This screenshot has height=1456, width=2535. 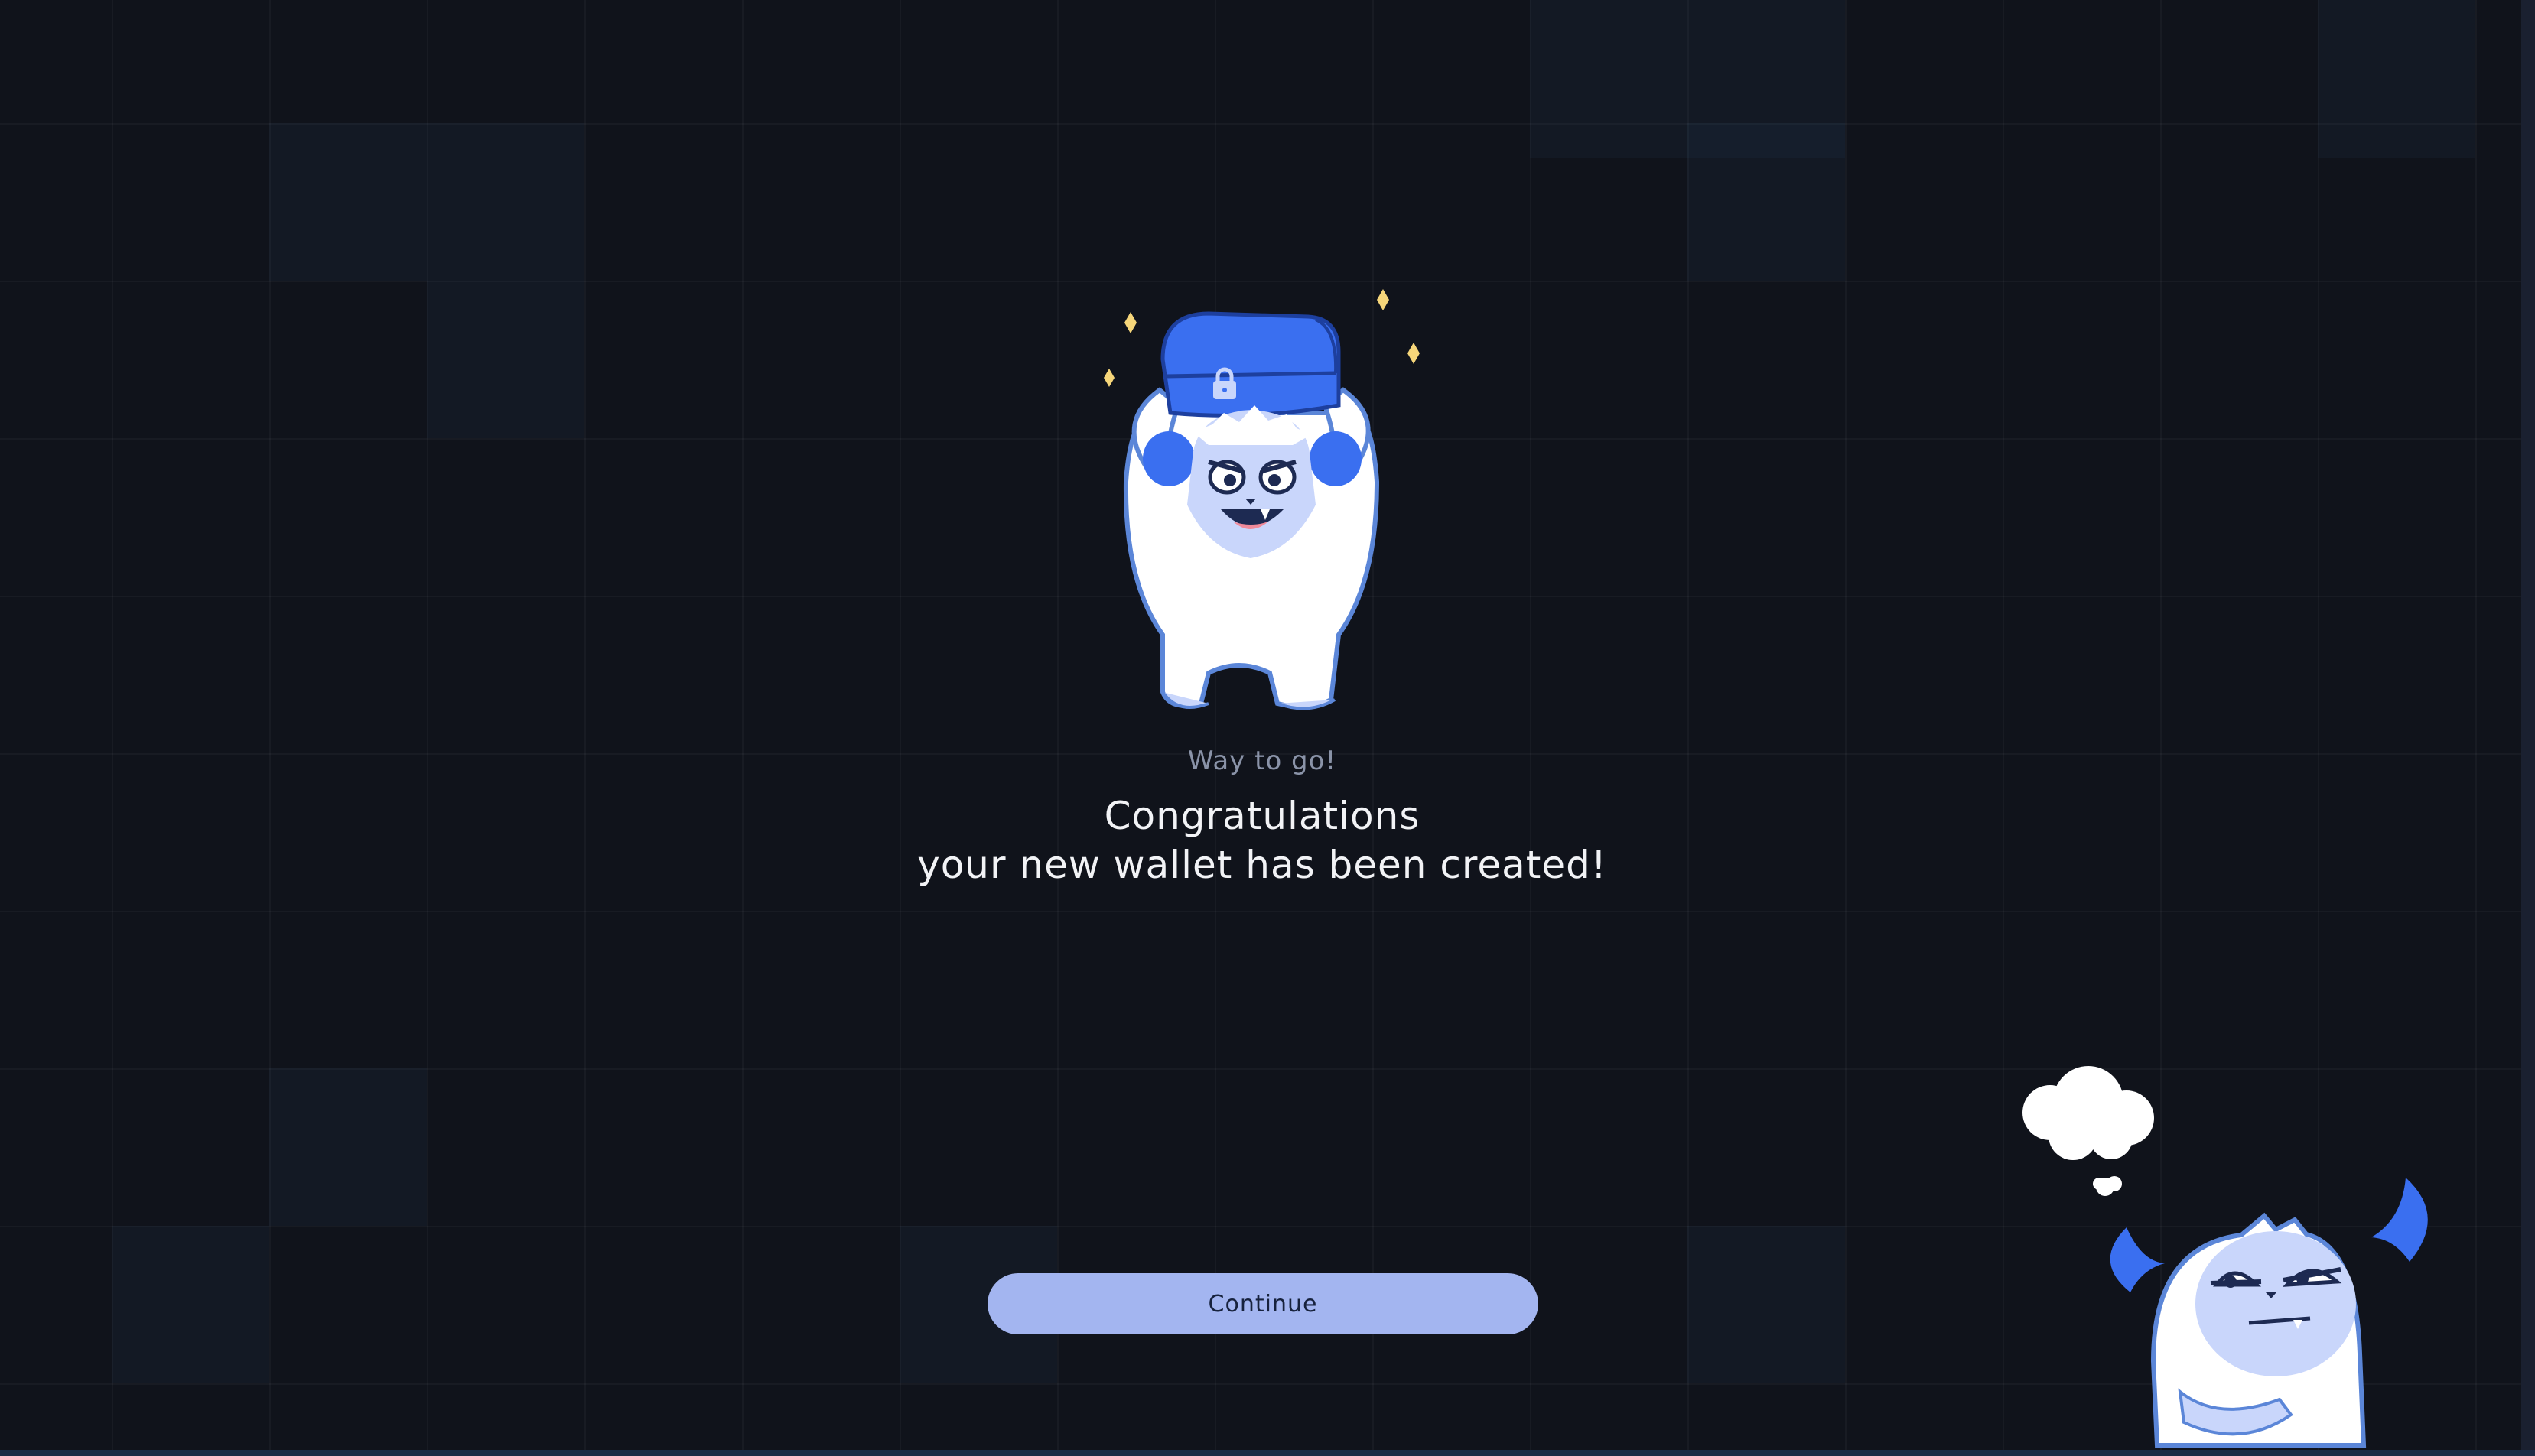 What do you see at coordinates (1262, 865) in the screenshot?
I see `title-line-2: your new wallet has been created!` at bounding box center [1262, 865].